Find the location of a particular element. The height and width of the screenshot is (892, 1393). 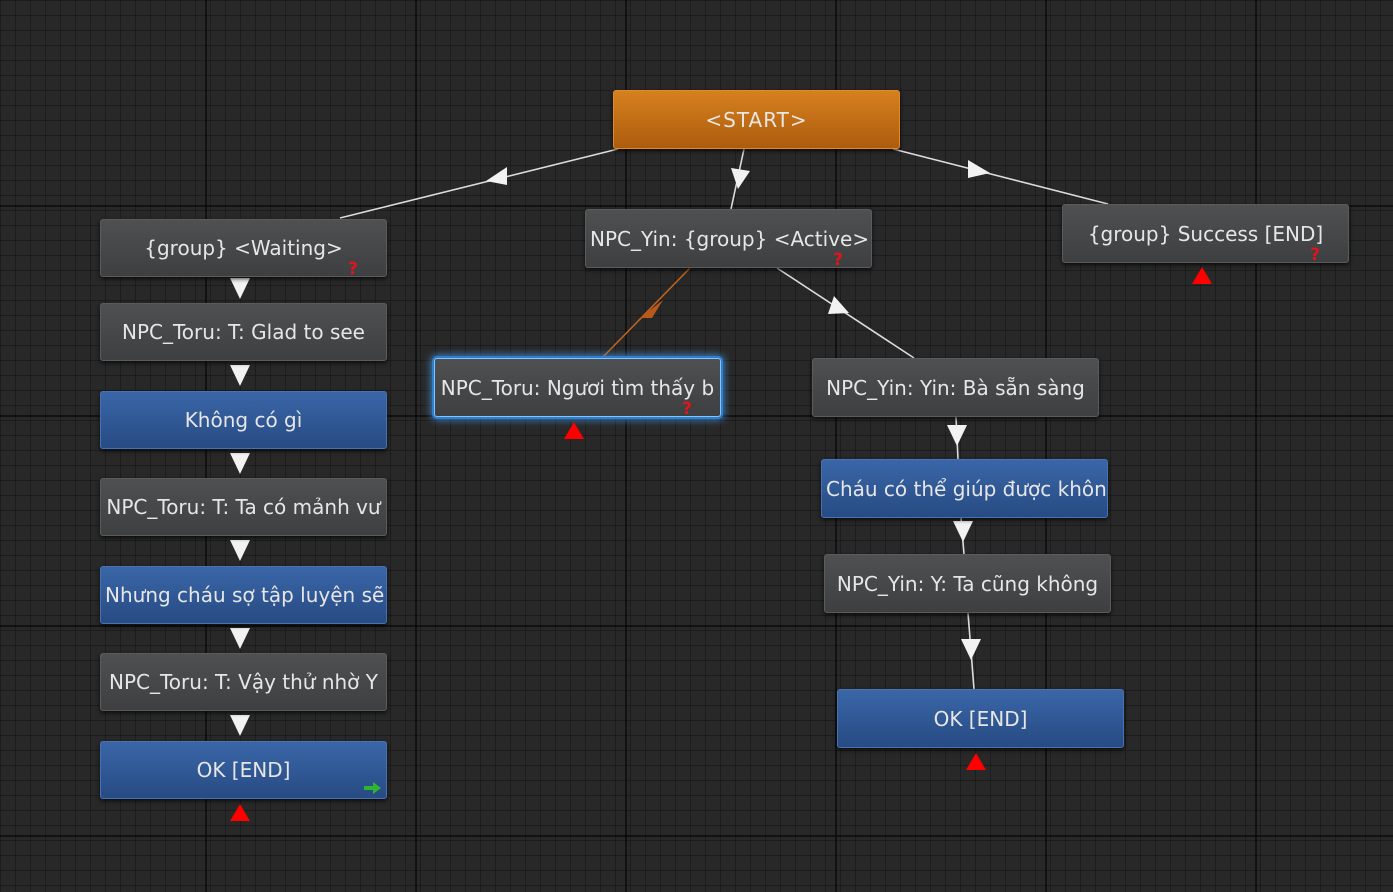

response-node-label: Không có gì is located at coordinates (243, 420).